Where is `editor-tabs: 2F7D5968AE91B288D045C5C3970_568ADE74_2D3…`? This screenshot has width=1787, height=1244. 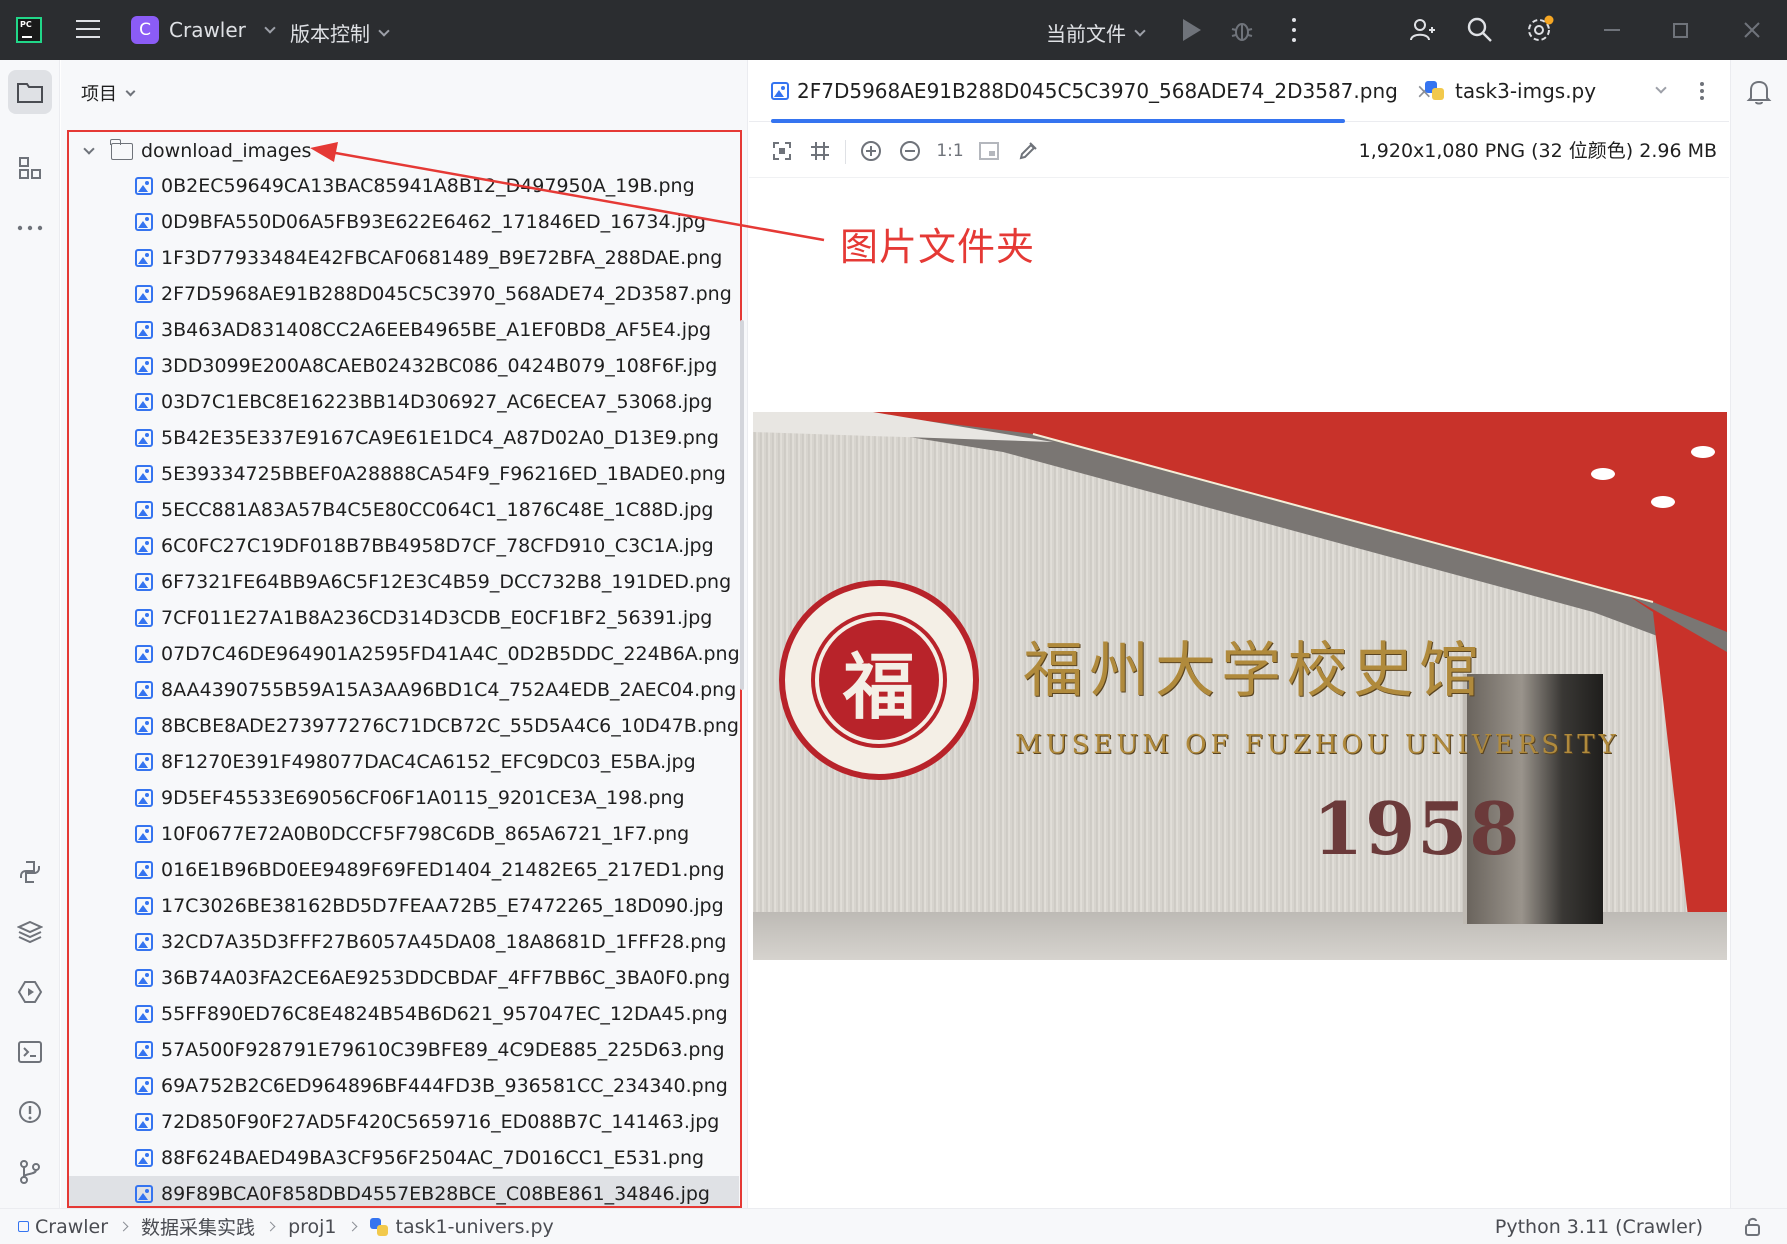 editor-tabs: 2F7D5968AE91B288D045C5C3970_568ADE74_2D3… is located at coordinates (1239, 91).